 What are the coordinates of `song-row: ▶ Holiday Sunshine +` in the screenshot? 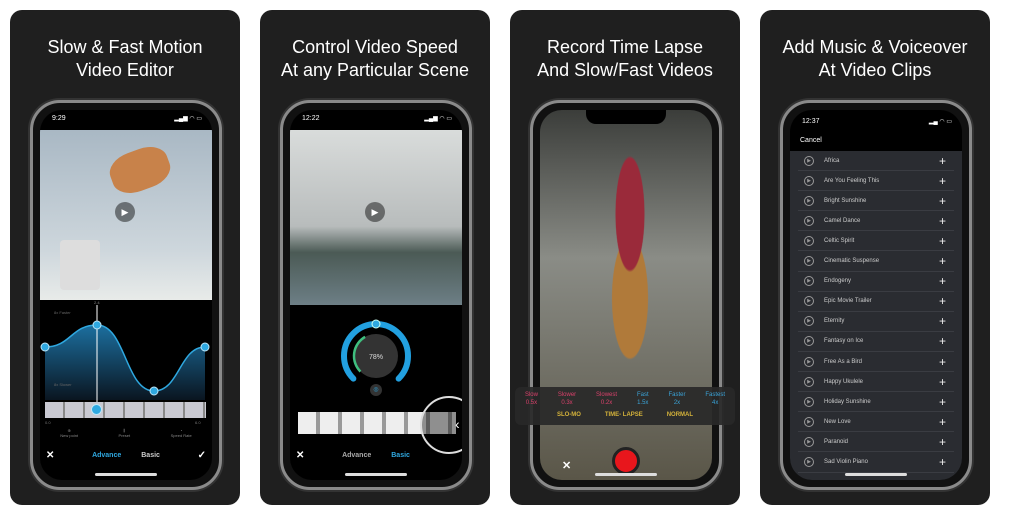 It's located at (876, 402).